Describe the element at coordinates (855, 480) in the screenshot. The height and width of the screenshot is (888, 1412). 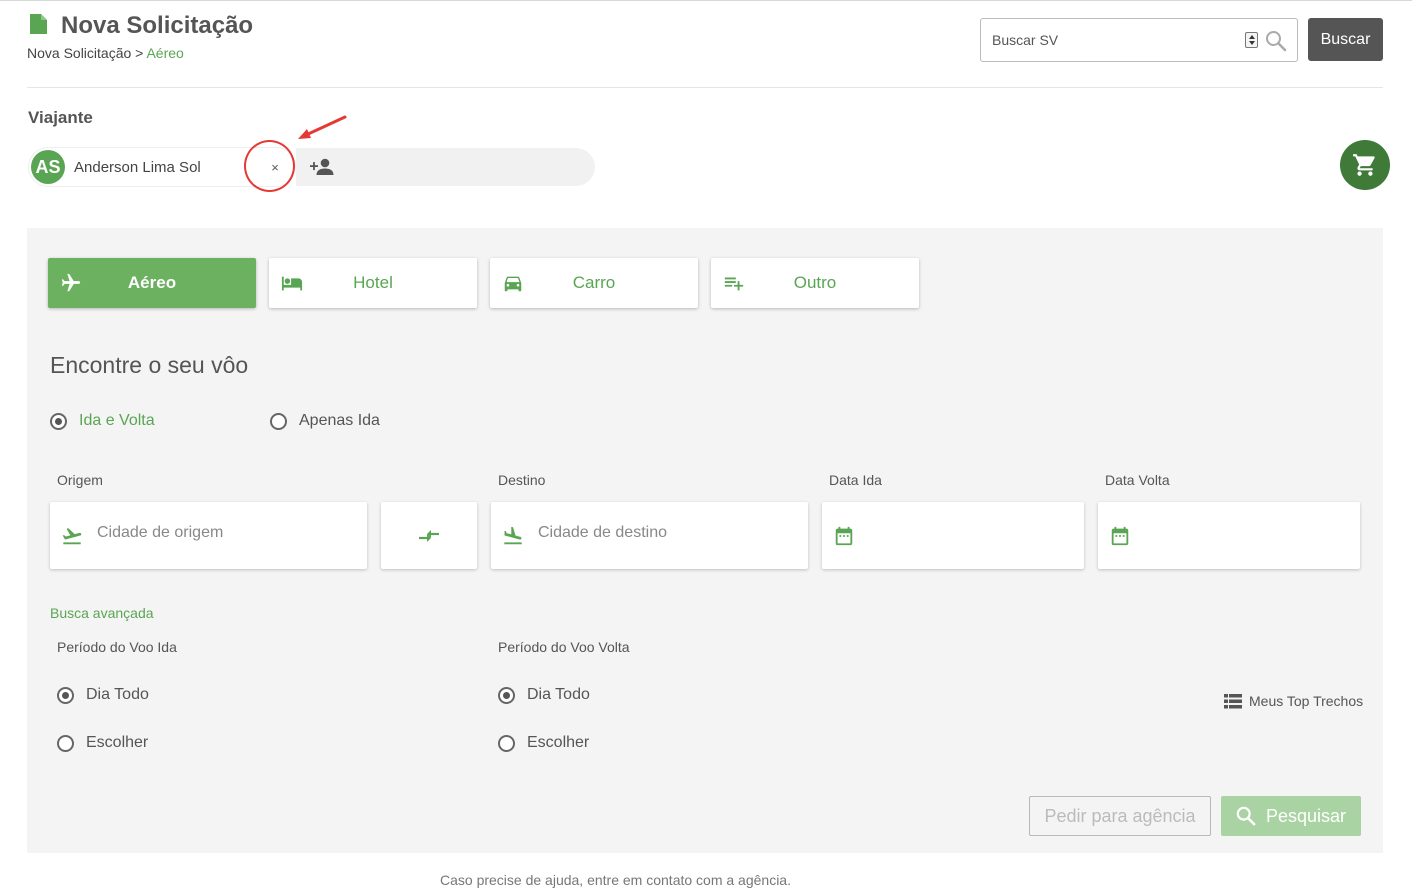
I see `date-out-label: Data Ida` at that location.